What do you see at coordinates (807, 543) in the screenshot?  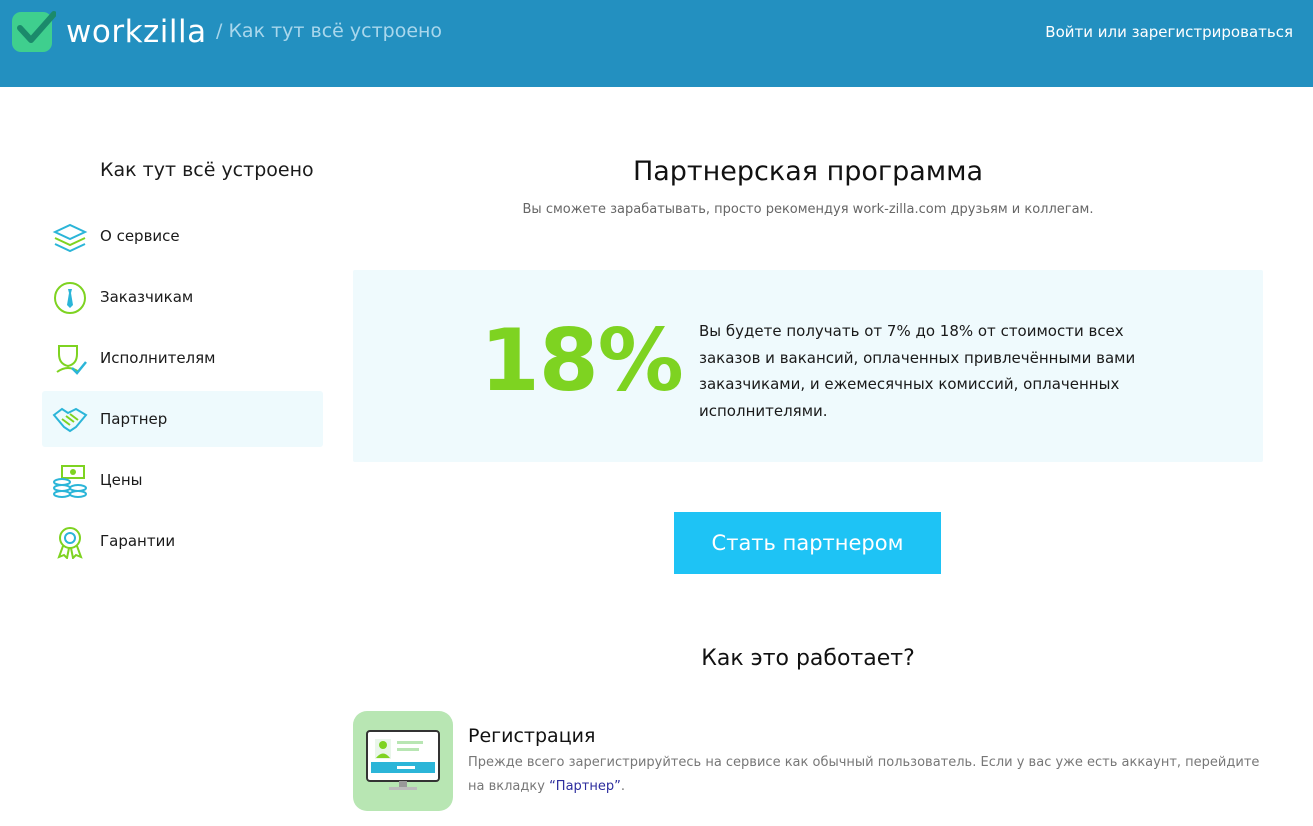 I see `become-partner-button: Стать партнером` at bounding box center [807, 543].